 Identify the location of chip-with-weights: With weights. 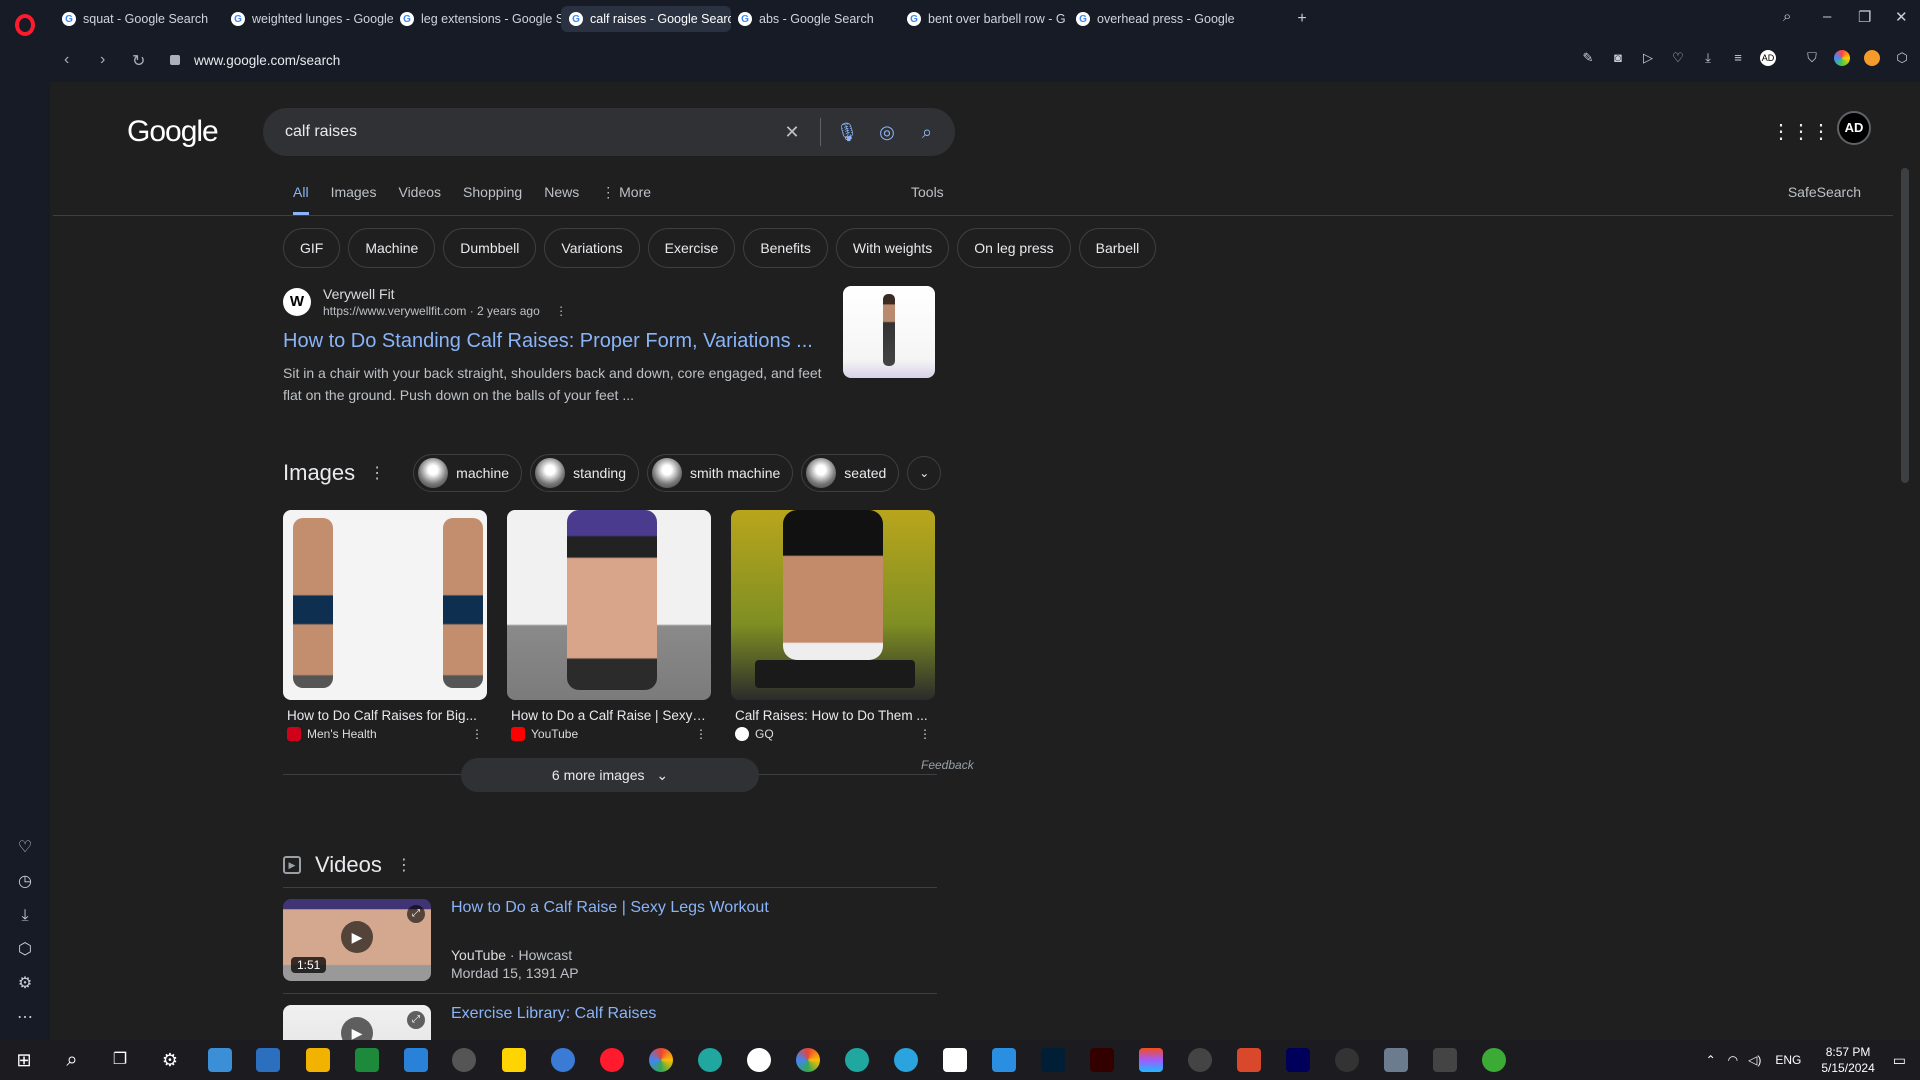
(892, 248).